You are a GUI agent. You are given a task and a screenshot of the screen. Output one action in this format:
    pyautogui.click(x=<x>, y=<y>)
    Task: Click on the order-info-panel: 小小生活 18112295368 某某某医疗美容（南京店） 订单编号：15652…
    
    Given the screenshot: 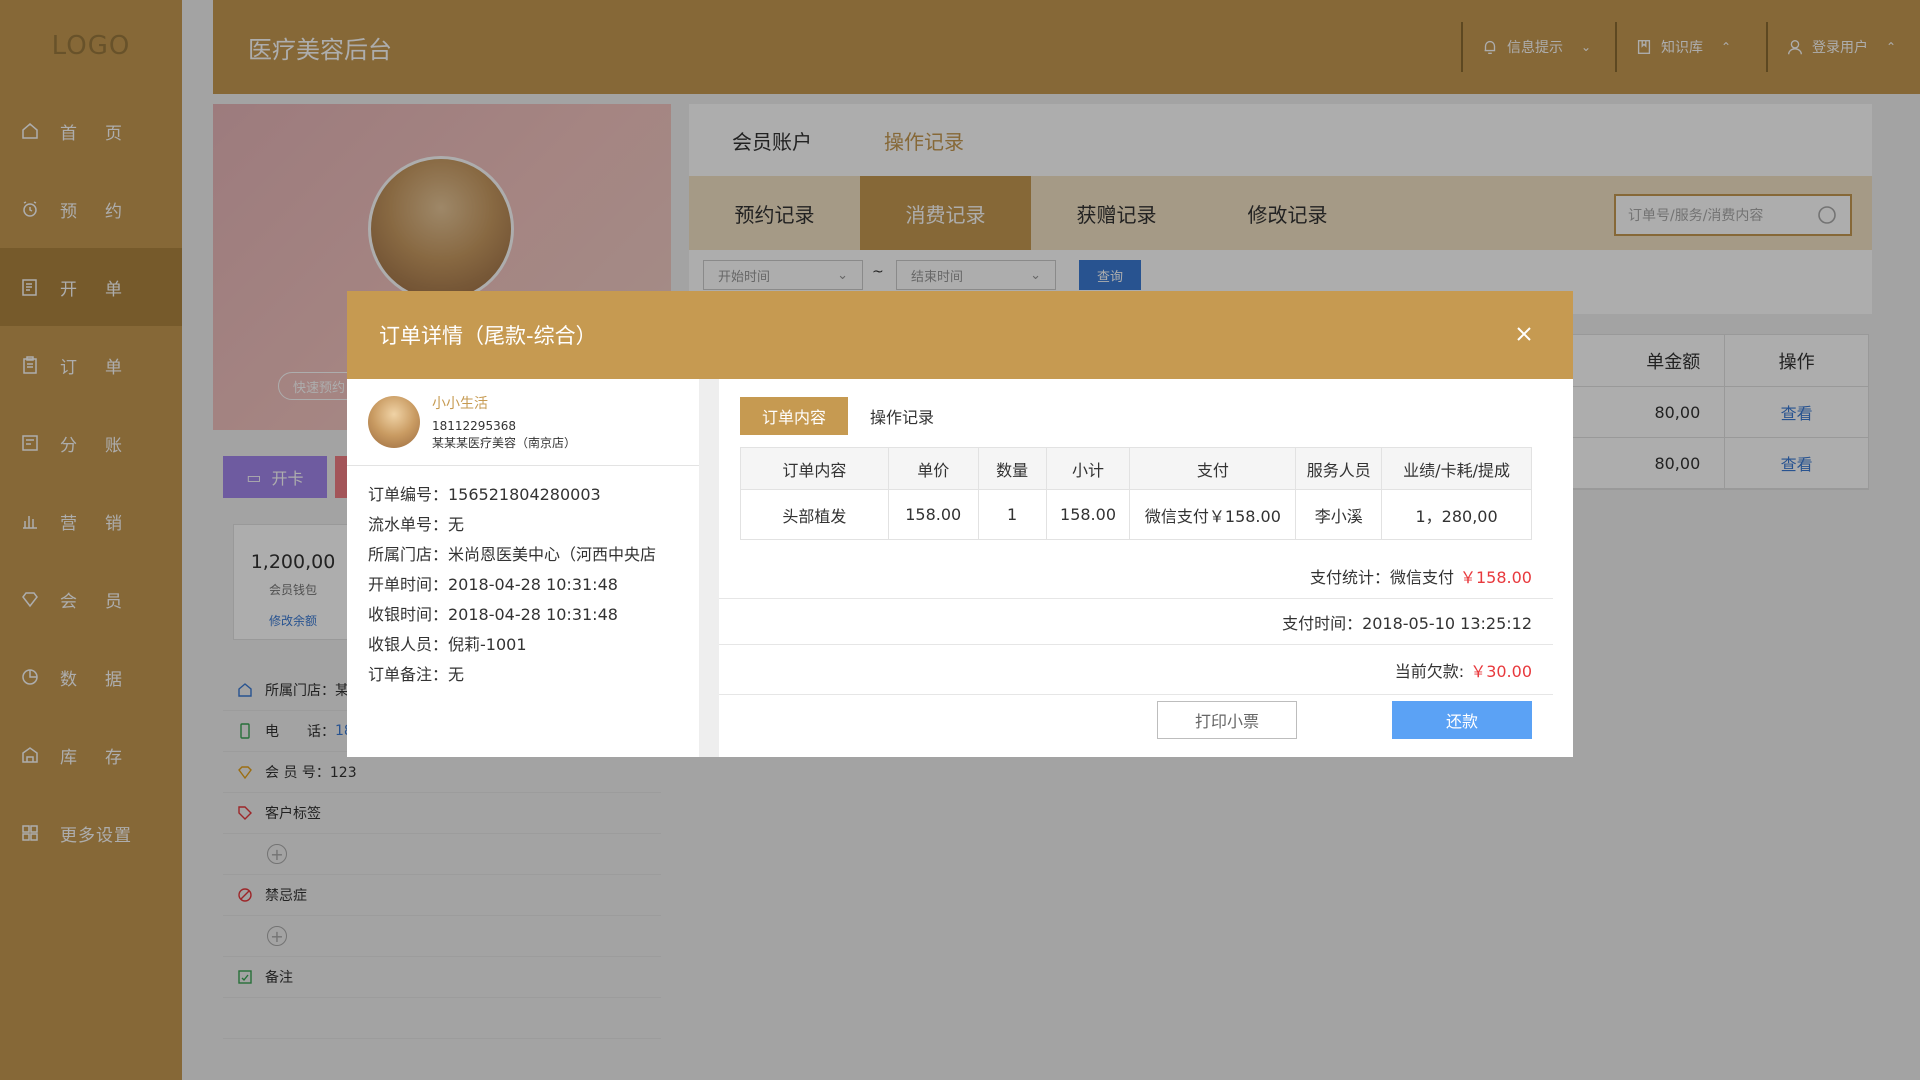 What is the action you would take?
    pyautogui.click(x=533, y=568)
    